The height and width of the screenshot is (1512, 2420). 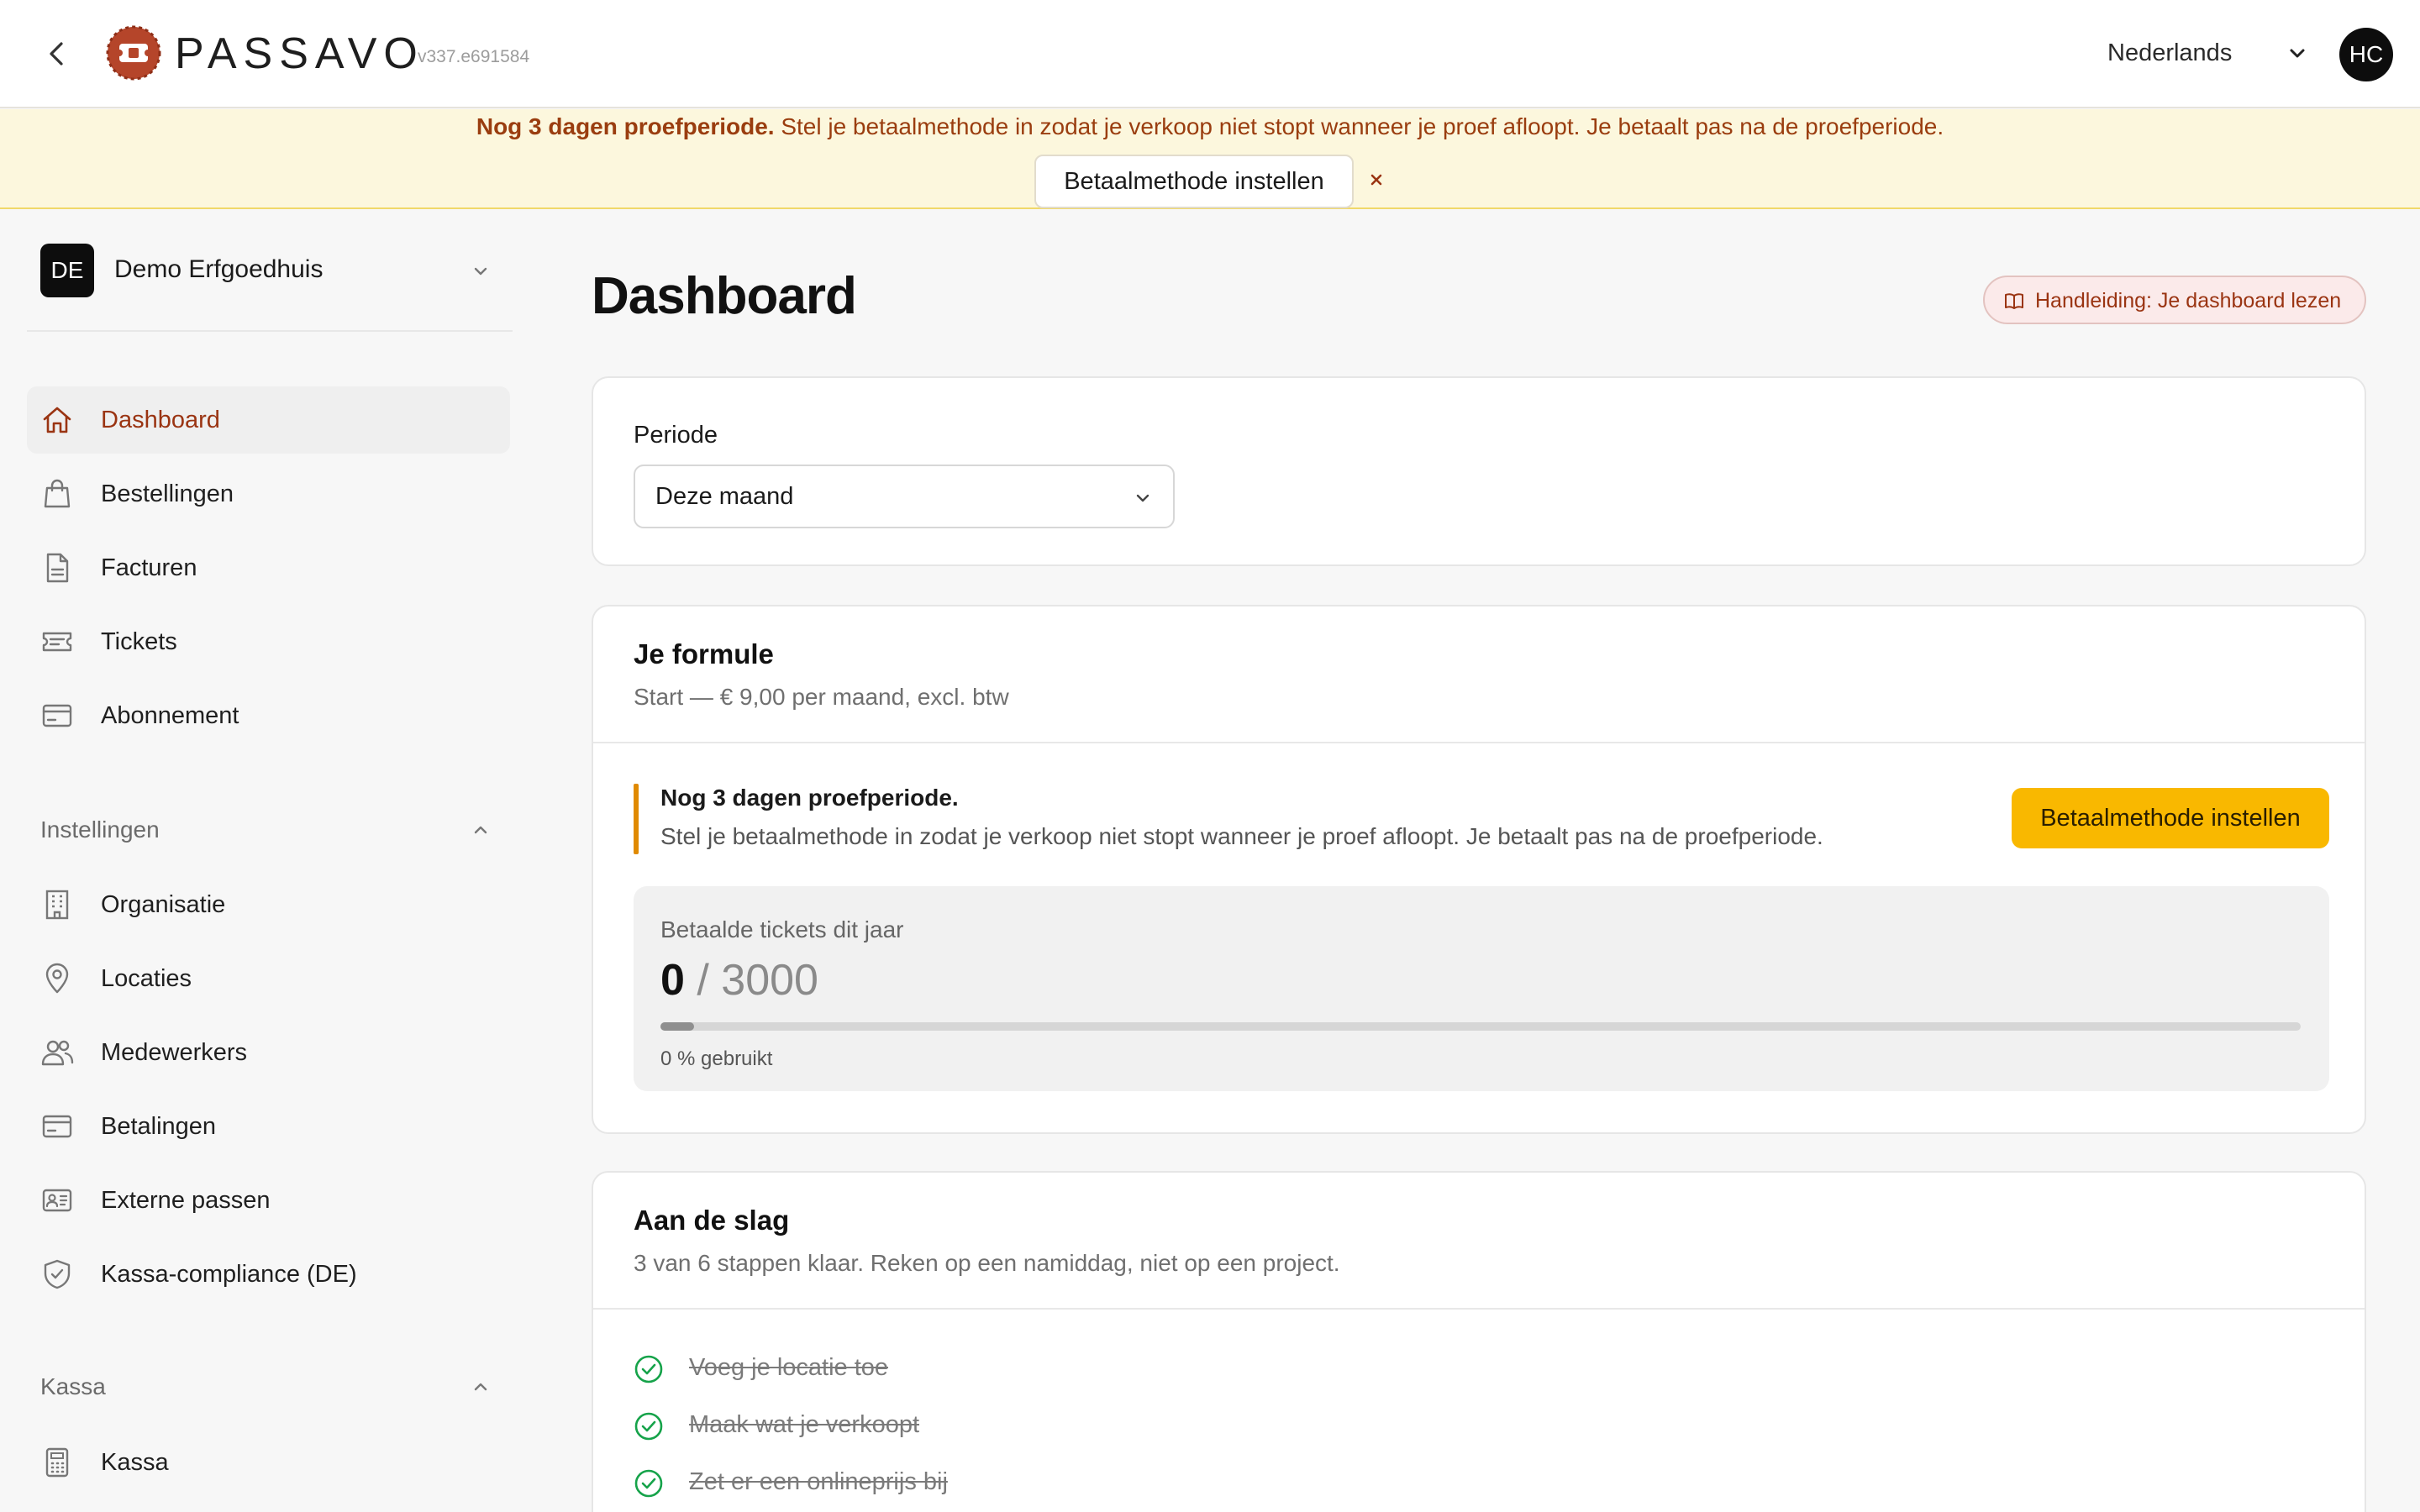 I want to click on sidebar-item-label: Kassa, so click(x=135, y=1462).